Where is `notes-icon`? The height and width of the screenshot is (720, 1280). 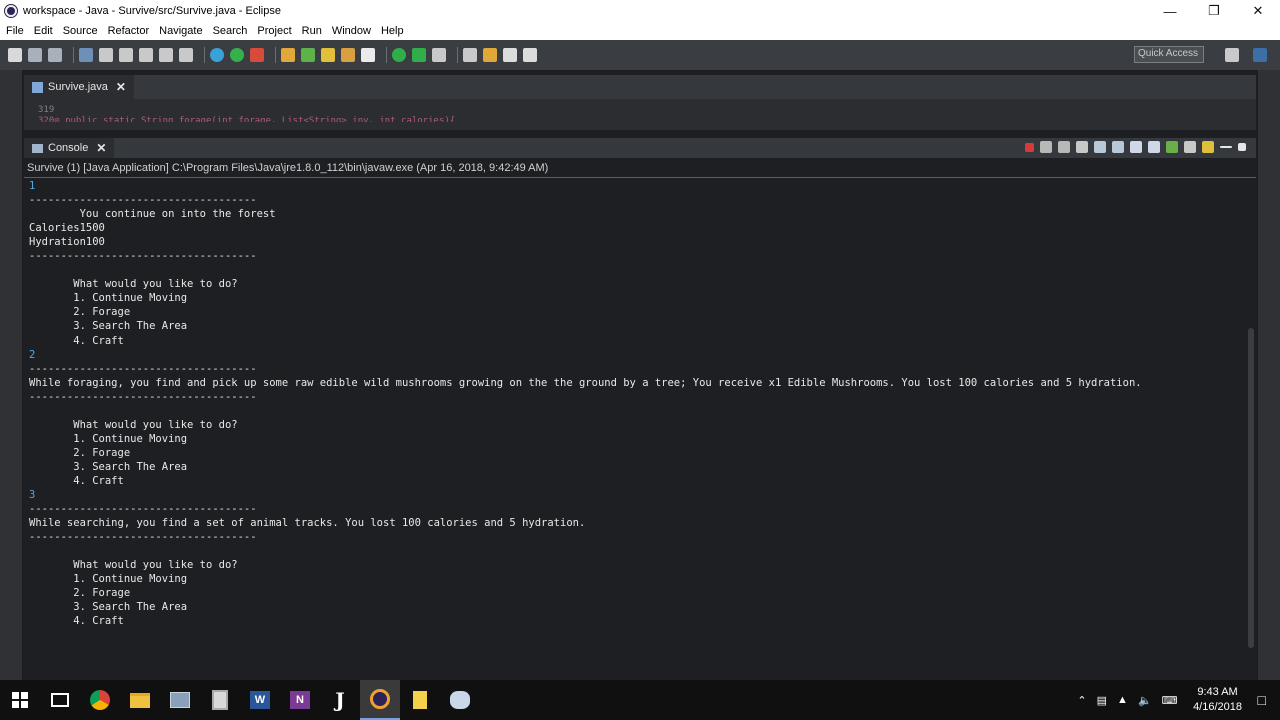
notes-icon is located at coordinates (420, 700).